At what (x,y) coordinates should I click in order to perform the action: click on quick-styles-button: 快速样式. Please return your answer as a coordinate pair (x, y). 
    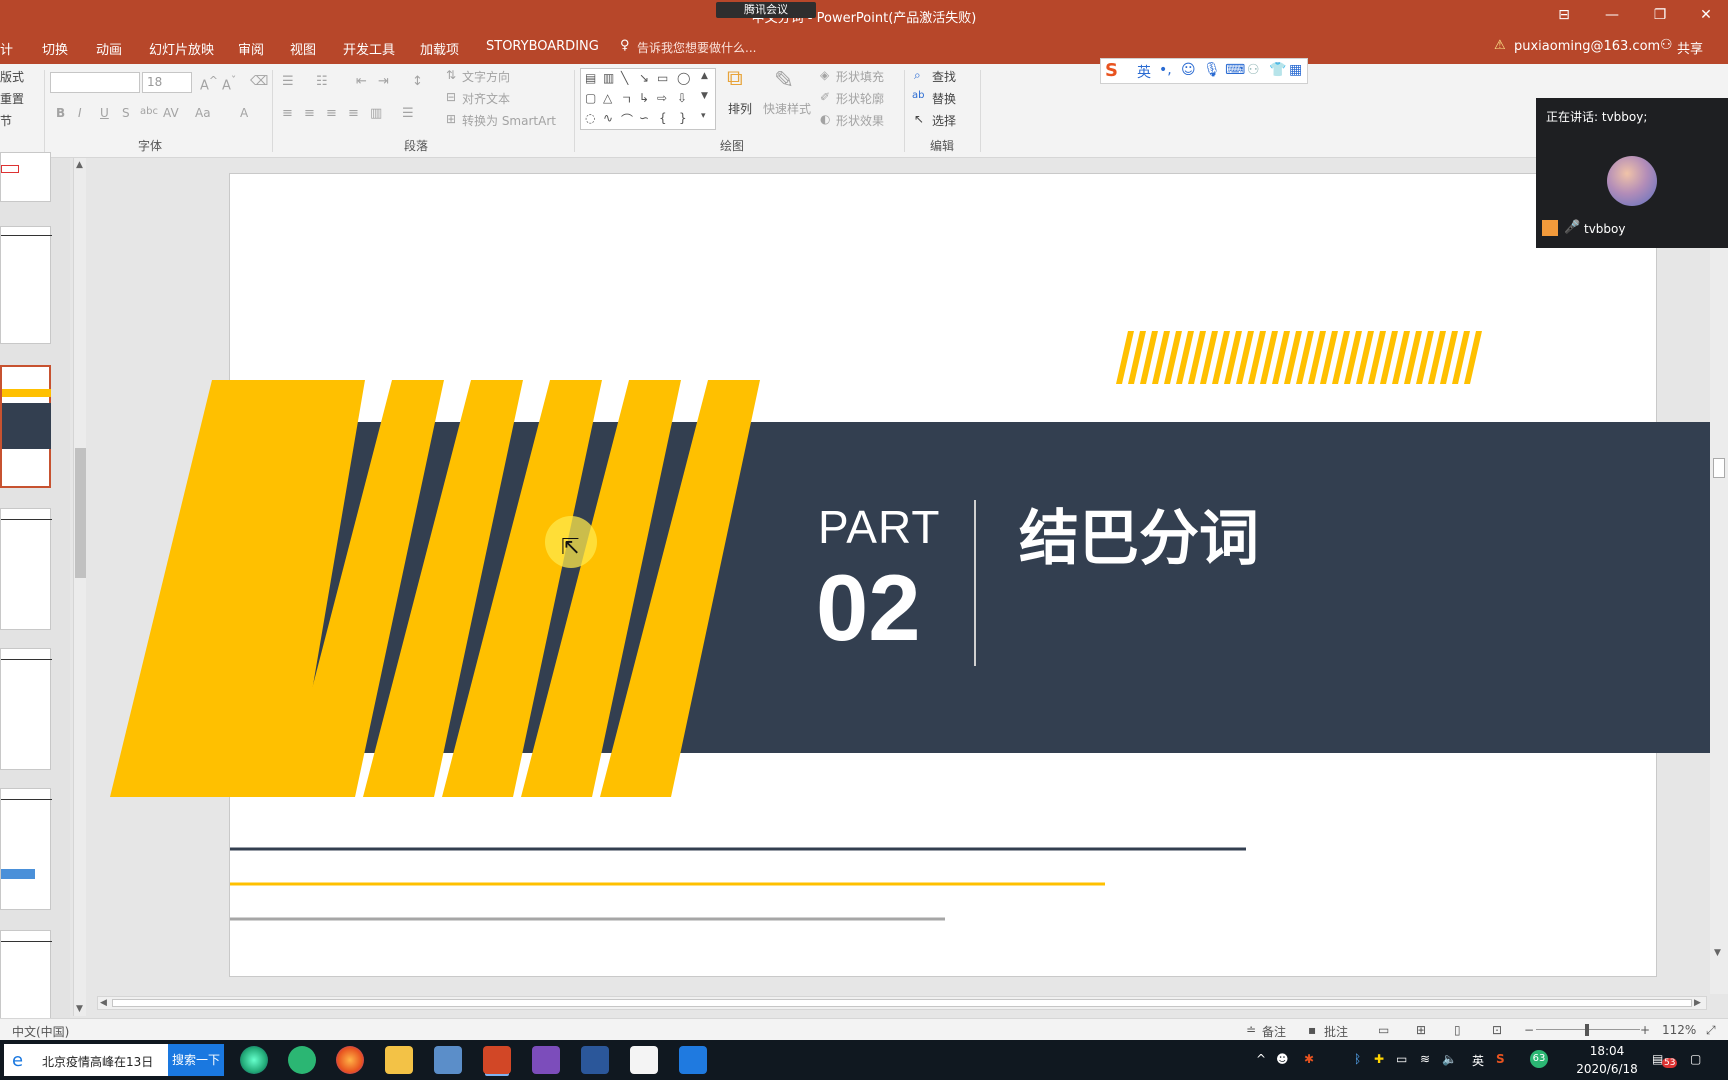
    Looking at the image, I should click on (787, 108).